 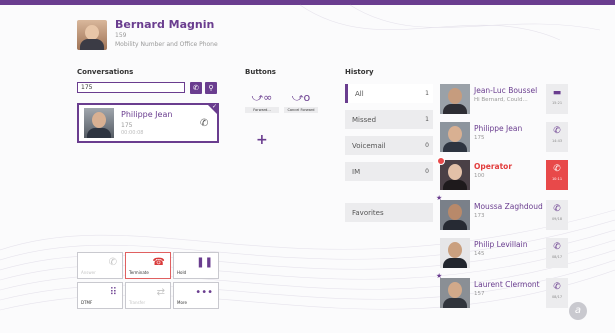 What do you see at coordinates (389, 93) in the screenshot?
I see `filter-all: All 1` at bounding box center [389, 93].